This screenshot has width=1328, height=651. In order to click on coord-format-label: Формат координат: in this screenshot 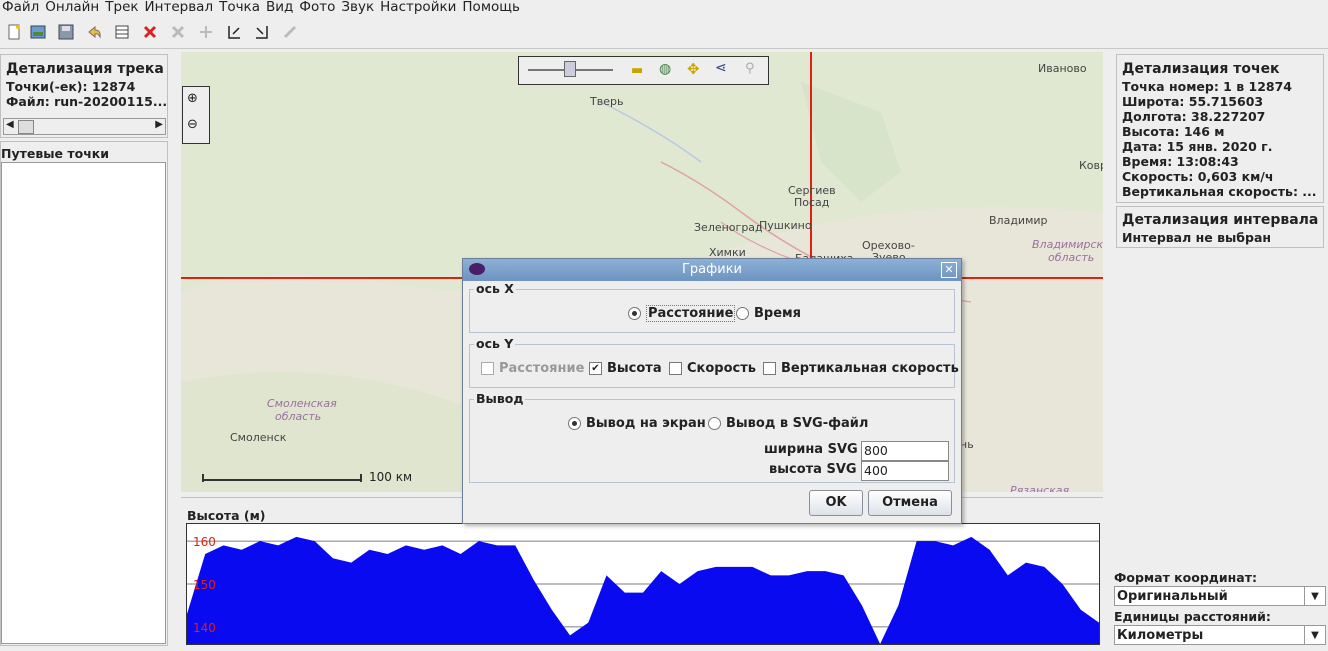, I will do `click(1185, 577)`.